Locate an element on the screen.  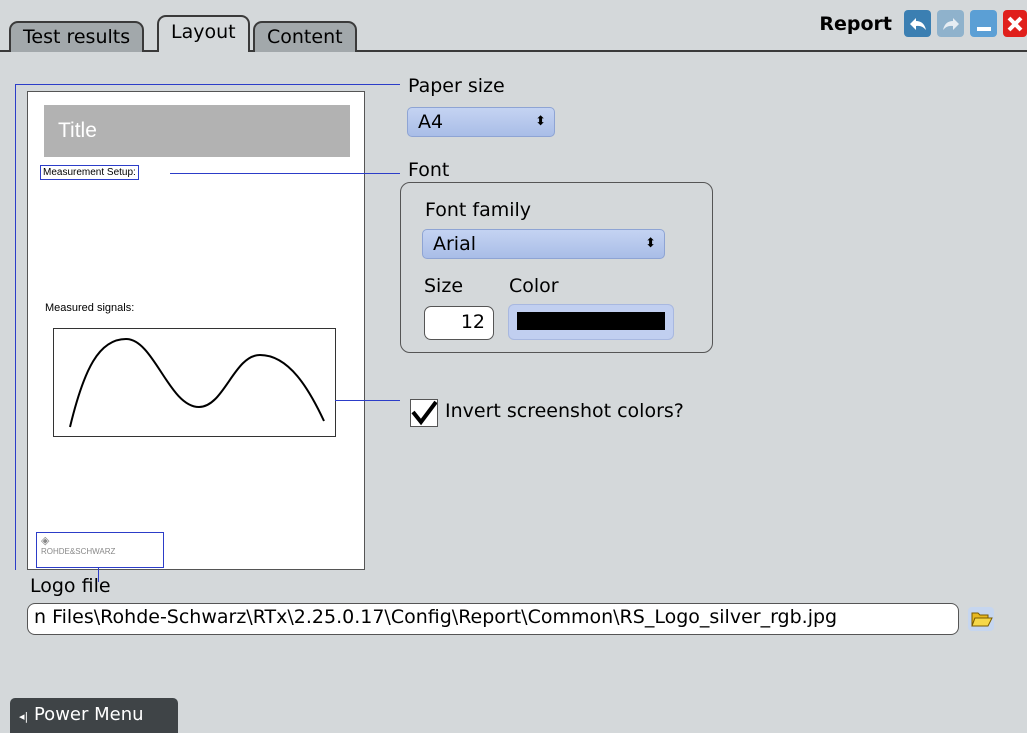
font-family-value: Arial is located at coordinates (455, 244).